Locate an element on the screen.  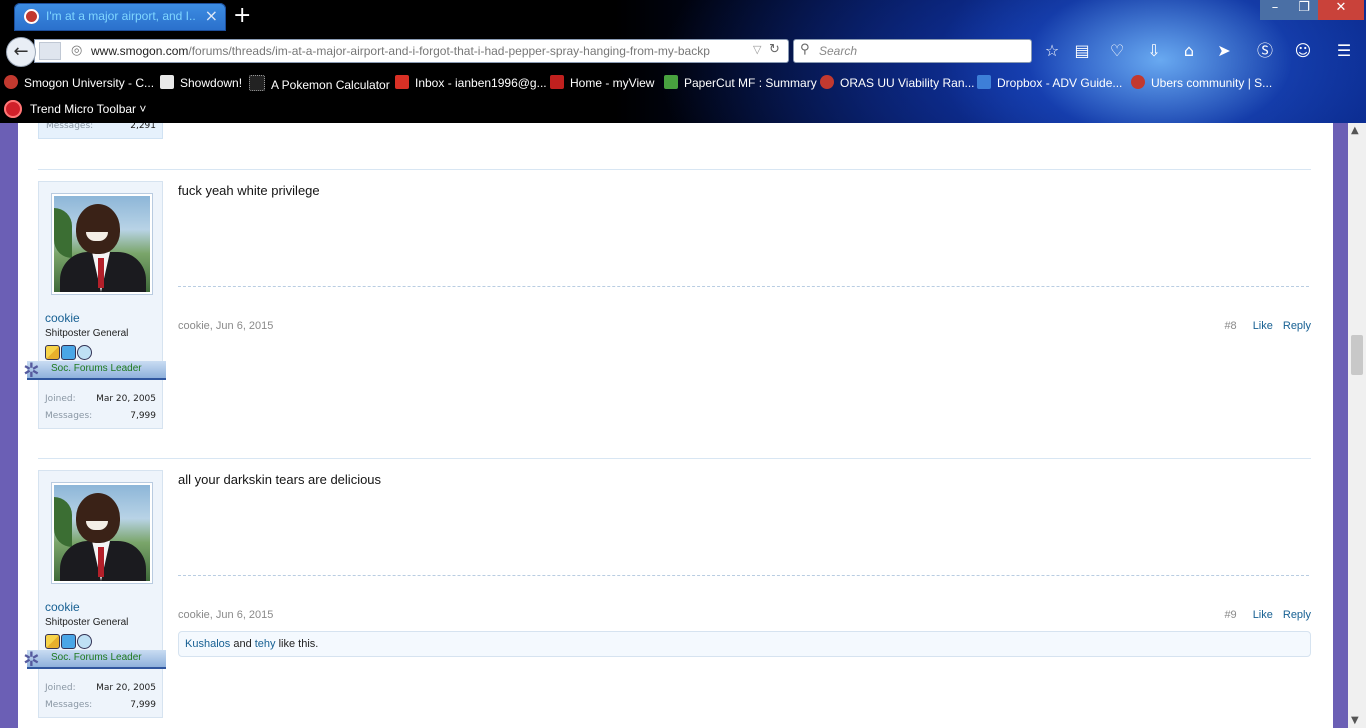
s-extension-icon: Ⓢ is located at coordinates (1265, 51).